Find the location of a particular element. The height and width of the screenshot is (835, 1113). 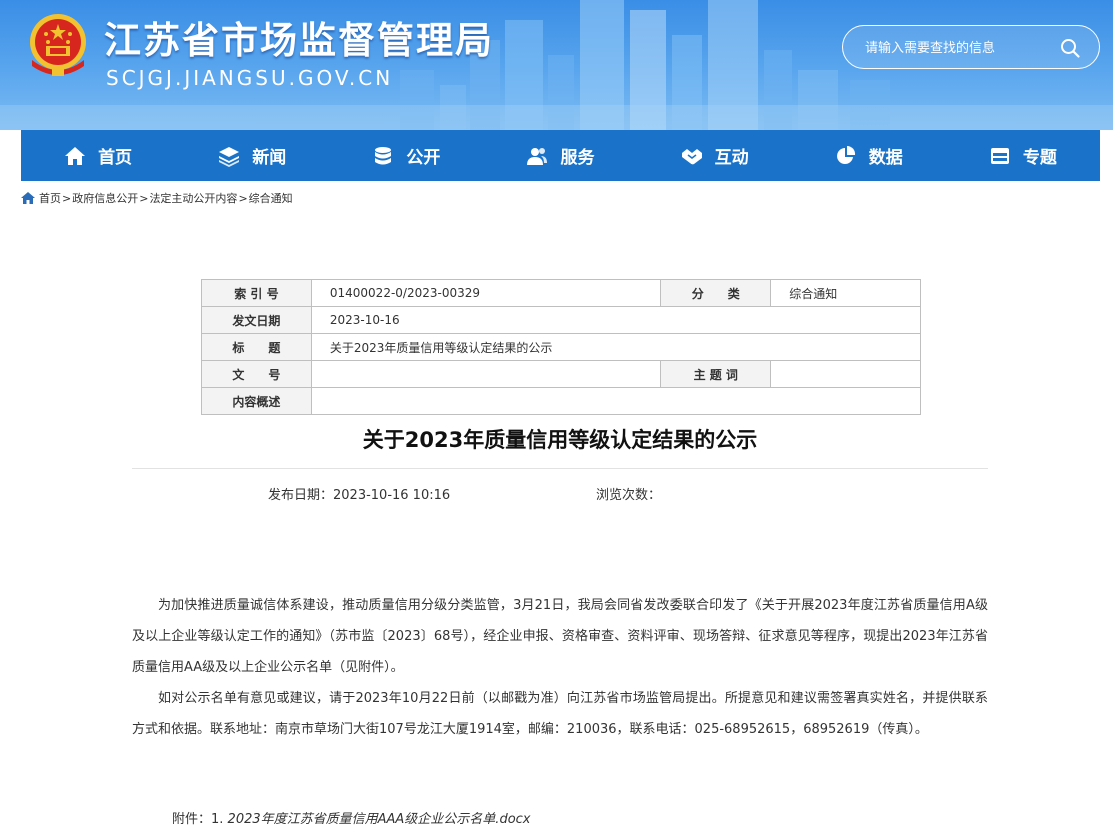

window-icon is located at coordinates (999, 155).